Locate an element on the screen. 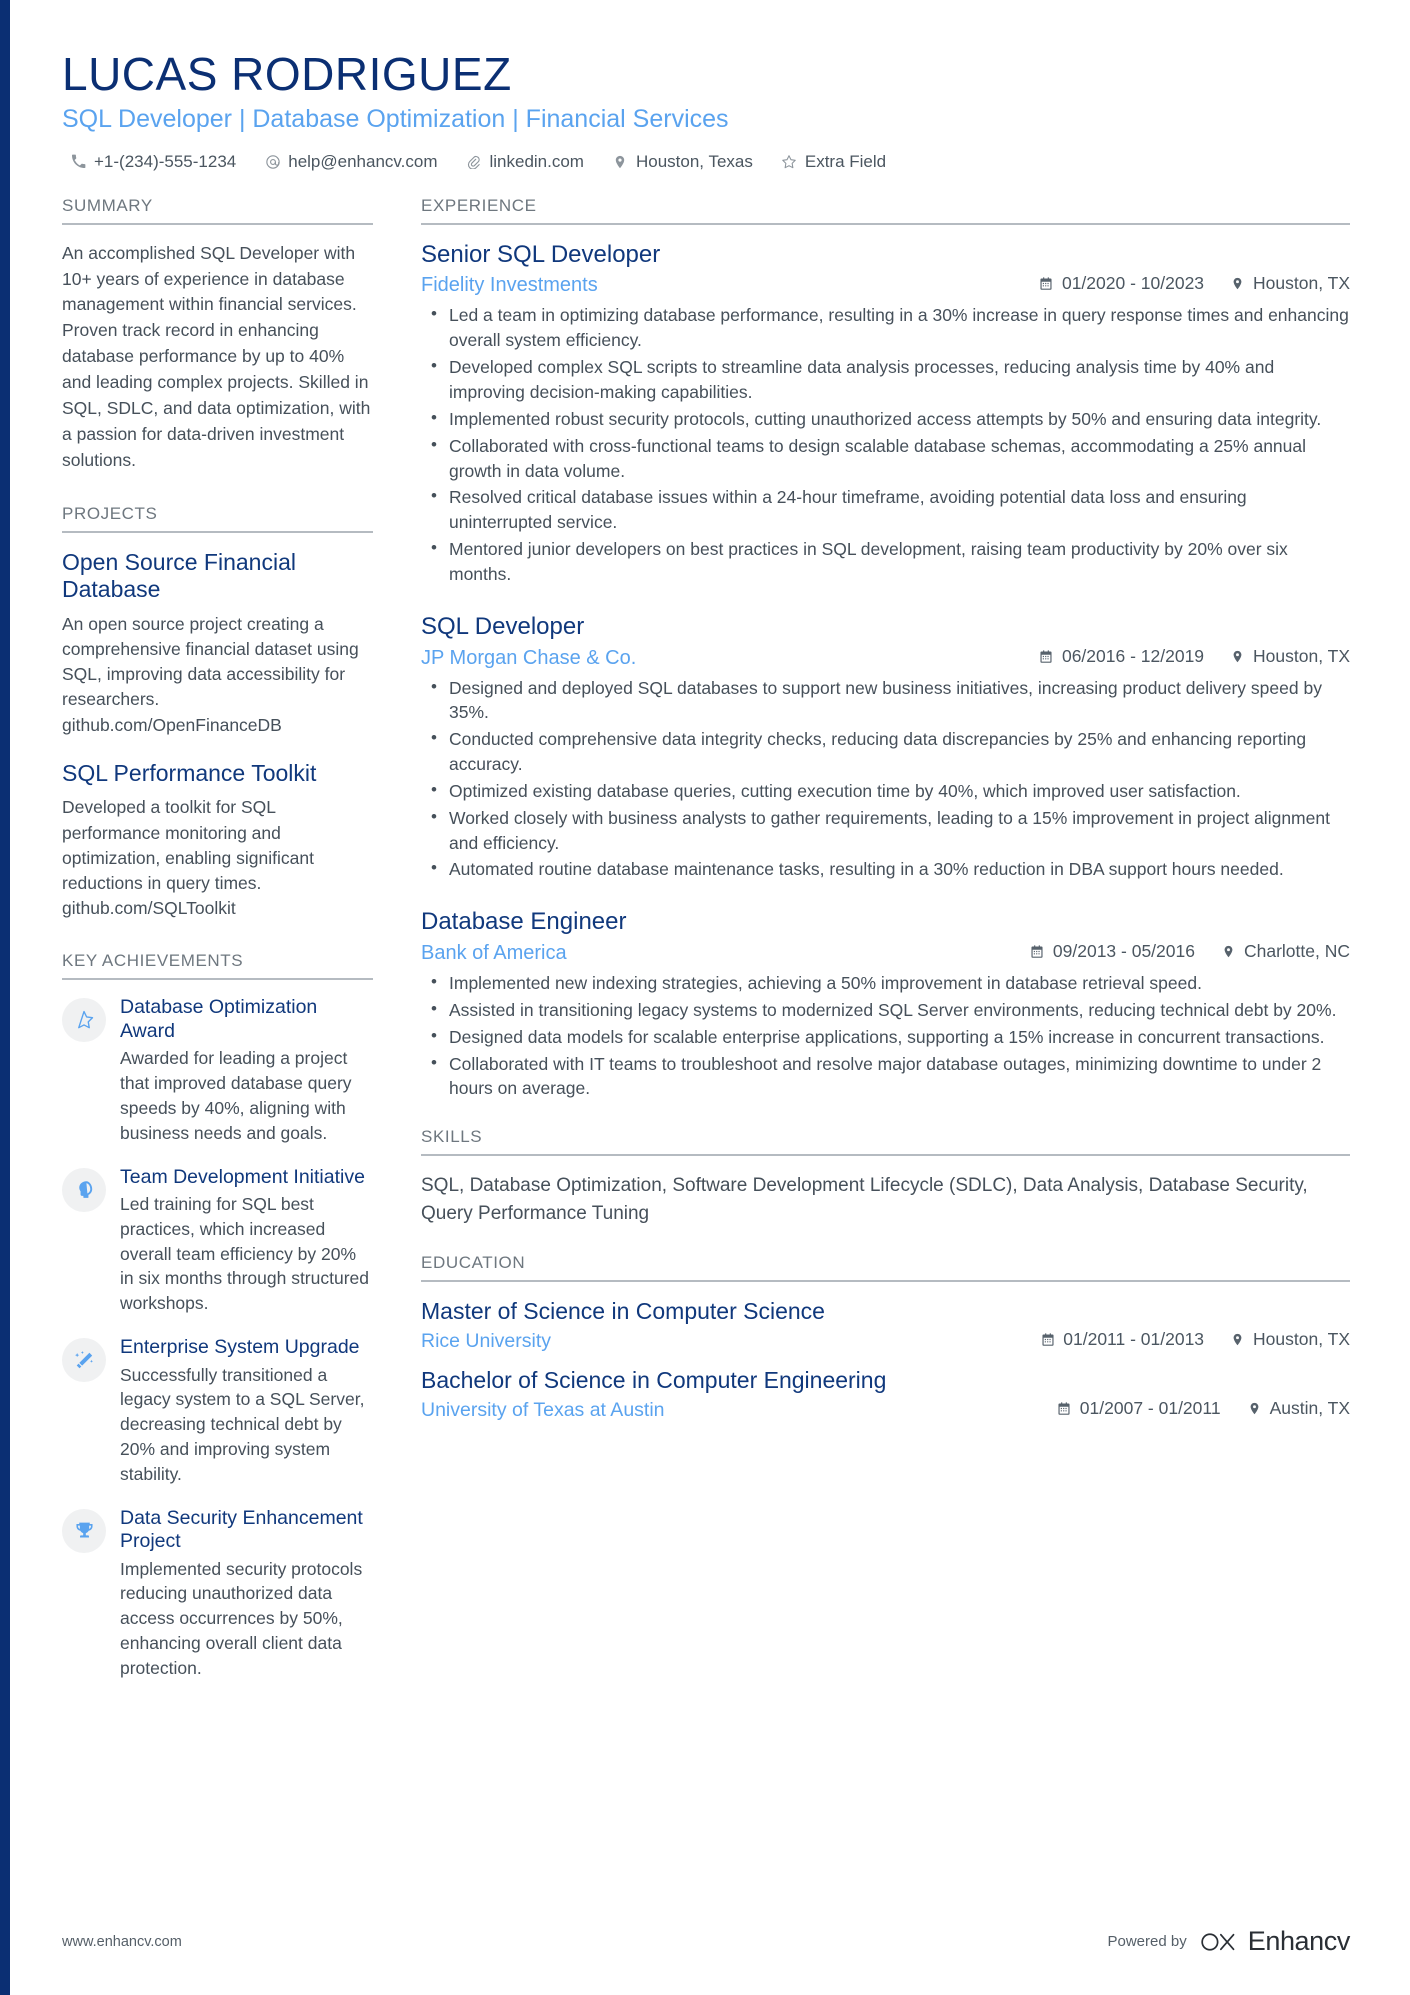 The image size is (1410, 1995). skills-section-title: SKILLS is located at coordinates (885, 1142).